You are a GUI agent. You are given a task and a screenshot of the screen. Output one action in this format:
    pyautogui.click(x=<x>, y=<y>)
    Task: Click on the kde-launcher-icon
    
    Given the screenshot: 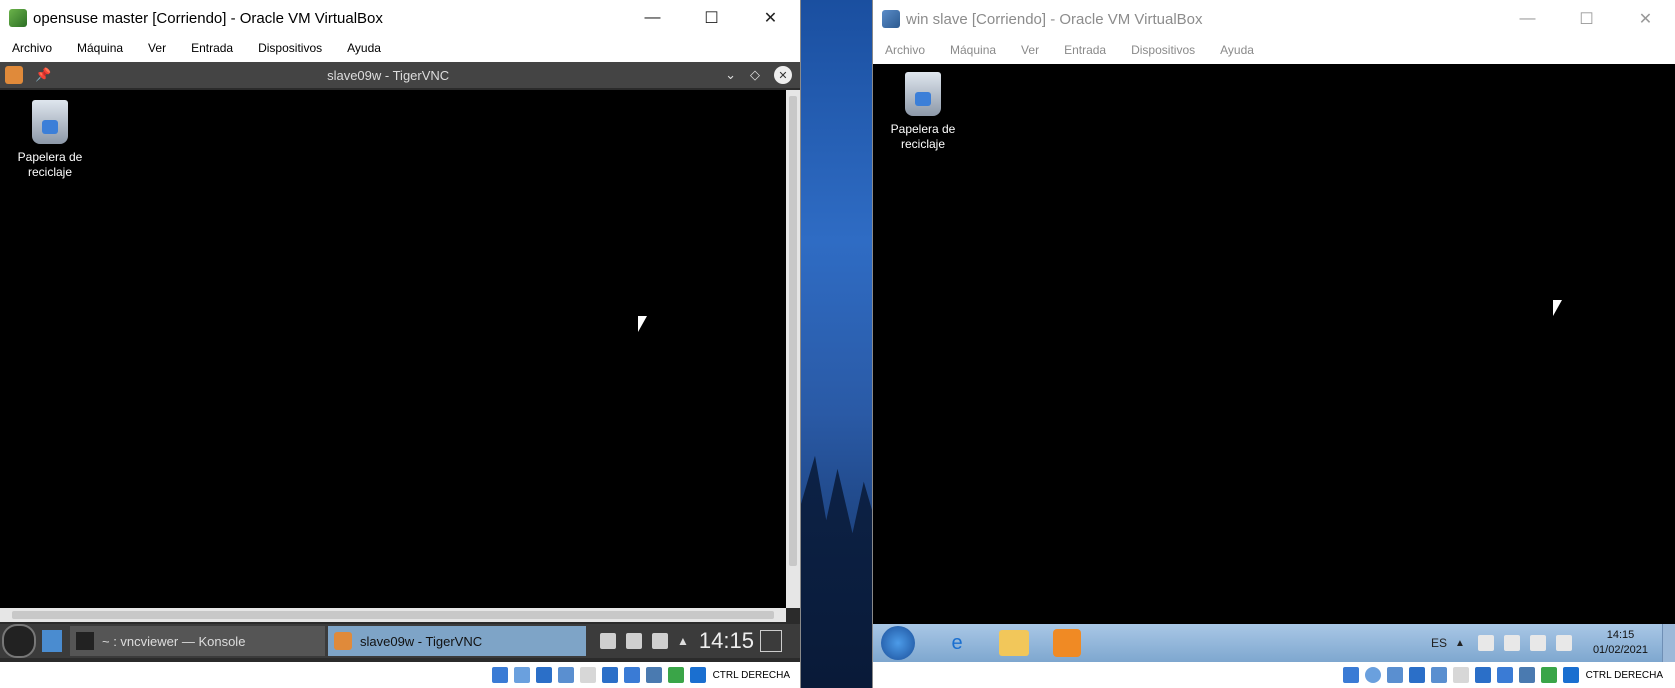 What is the action you would take?
    pyautogui.click(x=19, y=641)
    